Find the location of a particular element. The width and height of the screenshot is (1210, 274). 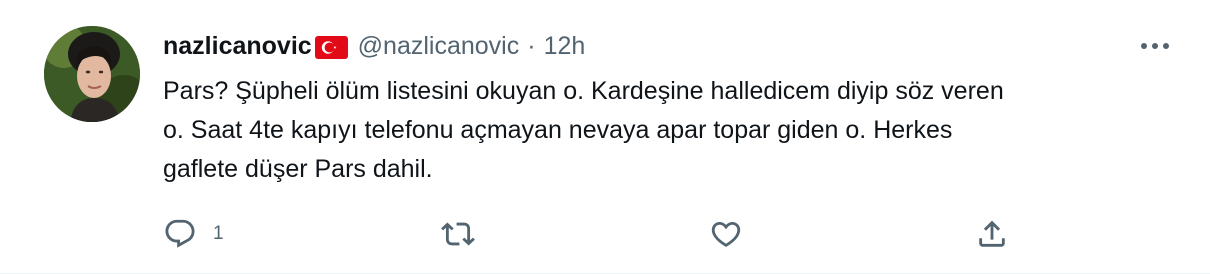

like-button is located at coordinates (726, 234).